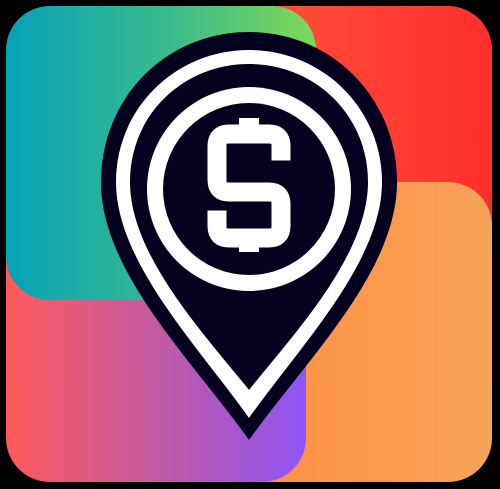  Describe the element at coordinates (249, 185) in the screenshot. I see `dollar-sign-icon` at that location.